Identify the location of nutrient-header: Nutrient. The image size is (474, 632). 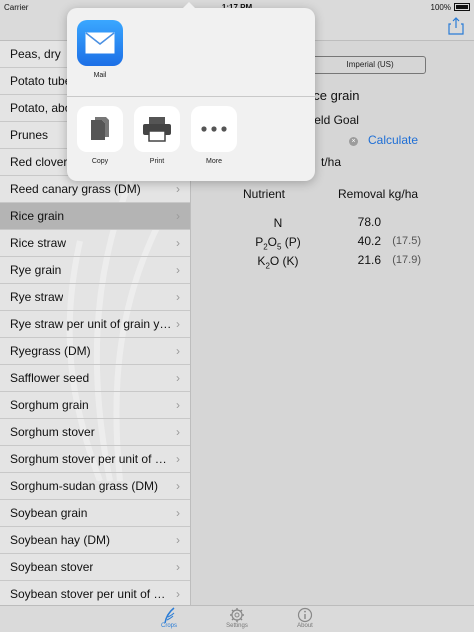
(264, 194).